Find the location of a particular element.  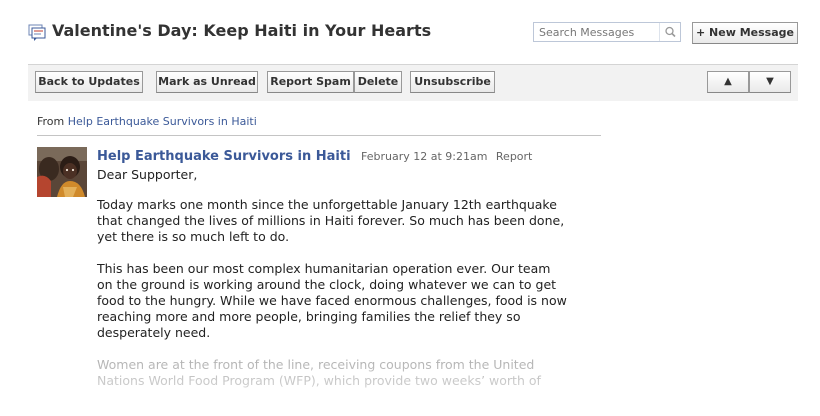

messages-icon is located at coordinates (37, 32).